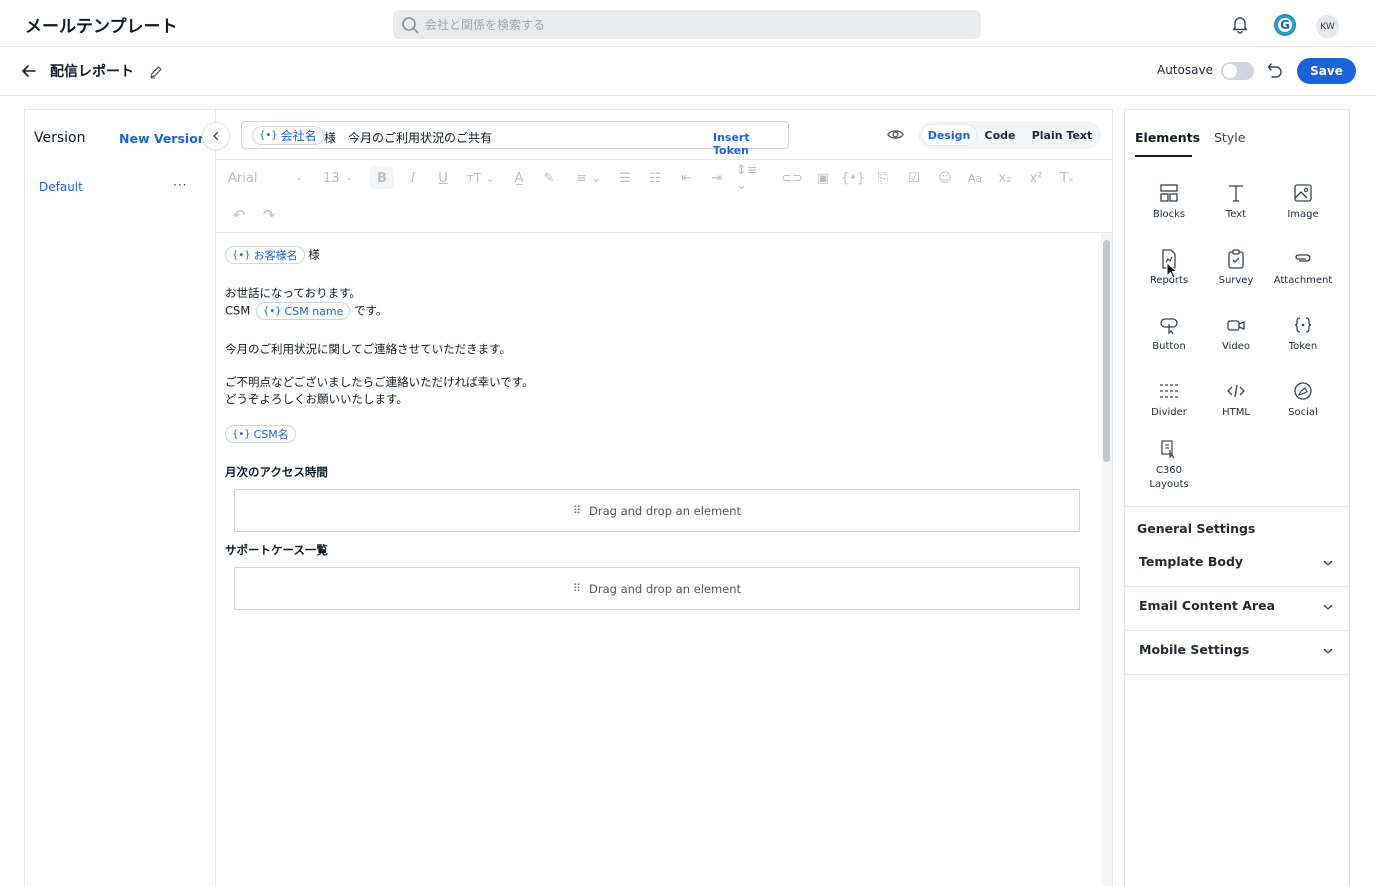  I want to click on image-insert-icon: ▣, so click(823, 178).